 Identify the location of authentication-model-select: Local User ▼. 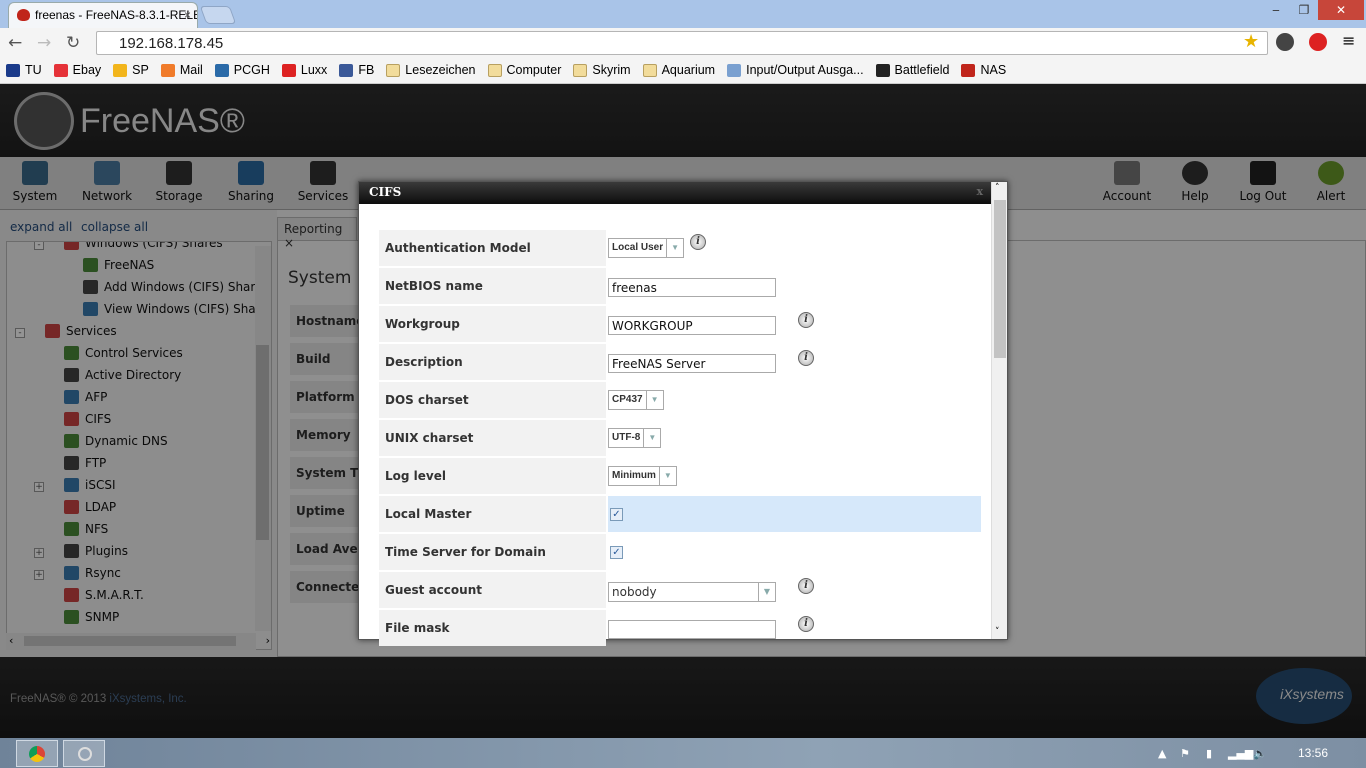
(646, 248).